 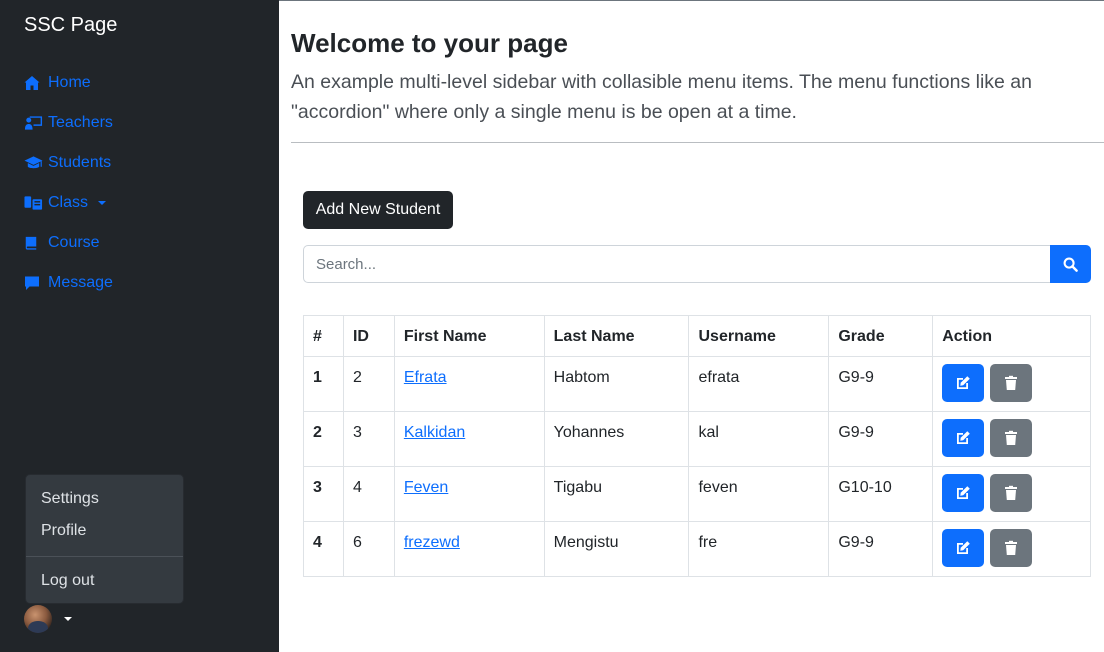 What do you see at coordinates (368, 439) in the screenshot?
I see `student-id: 3` at bounding box center [368, 439].